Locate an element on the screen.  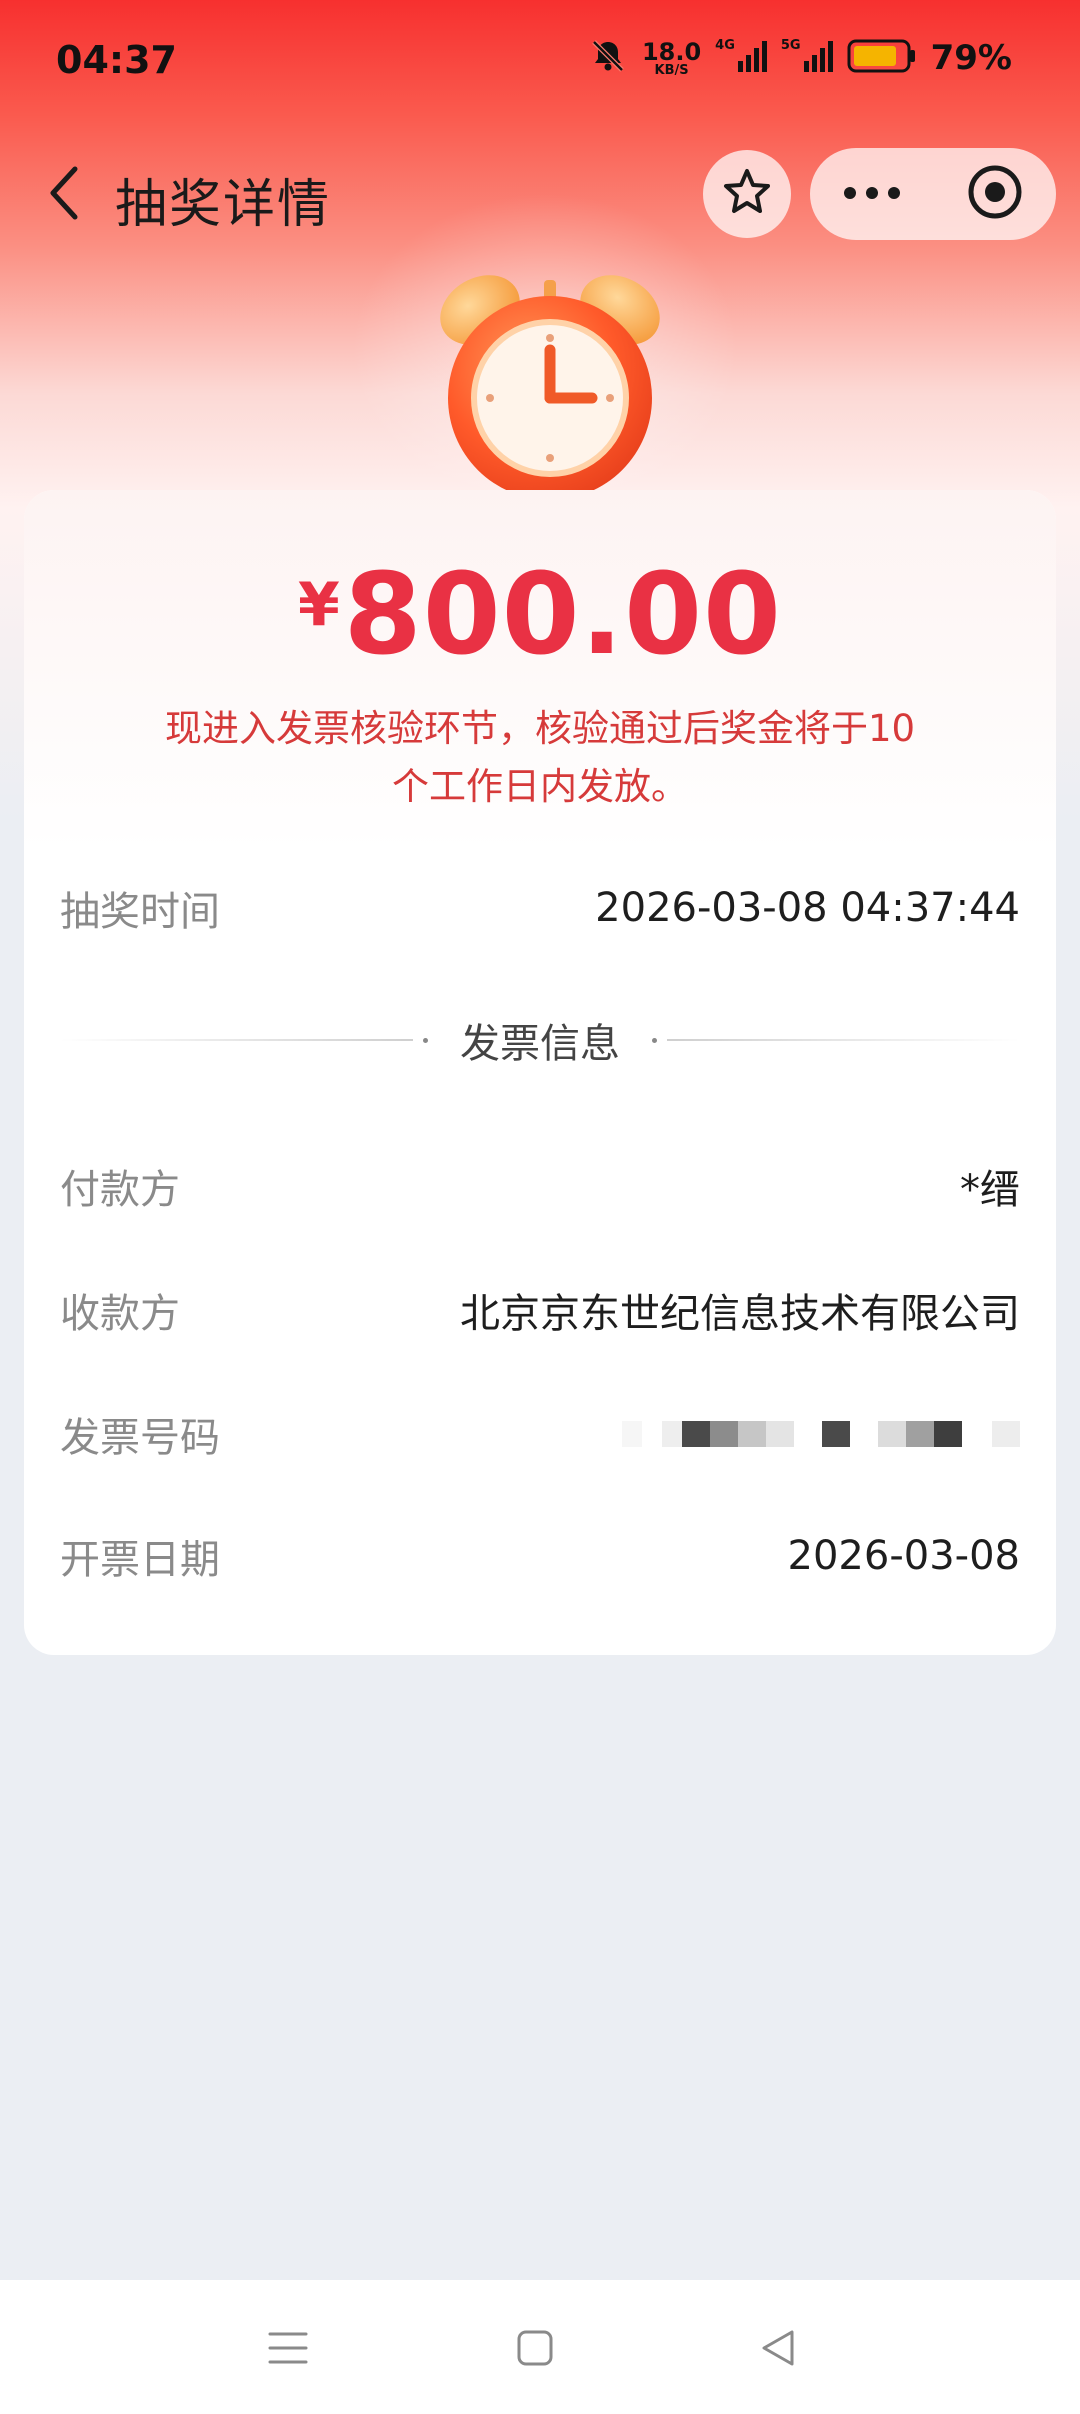
battery-percent: 79% is located at coordinates (971, 58).